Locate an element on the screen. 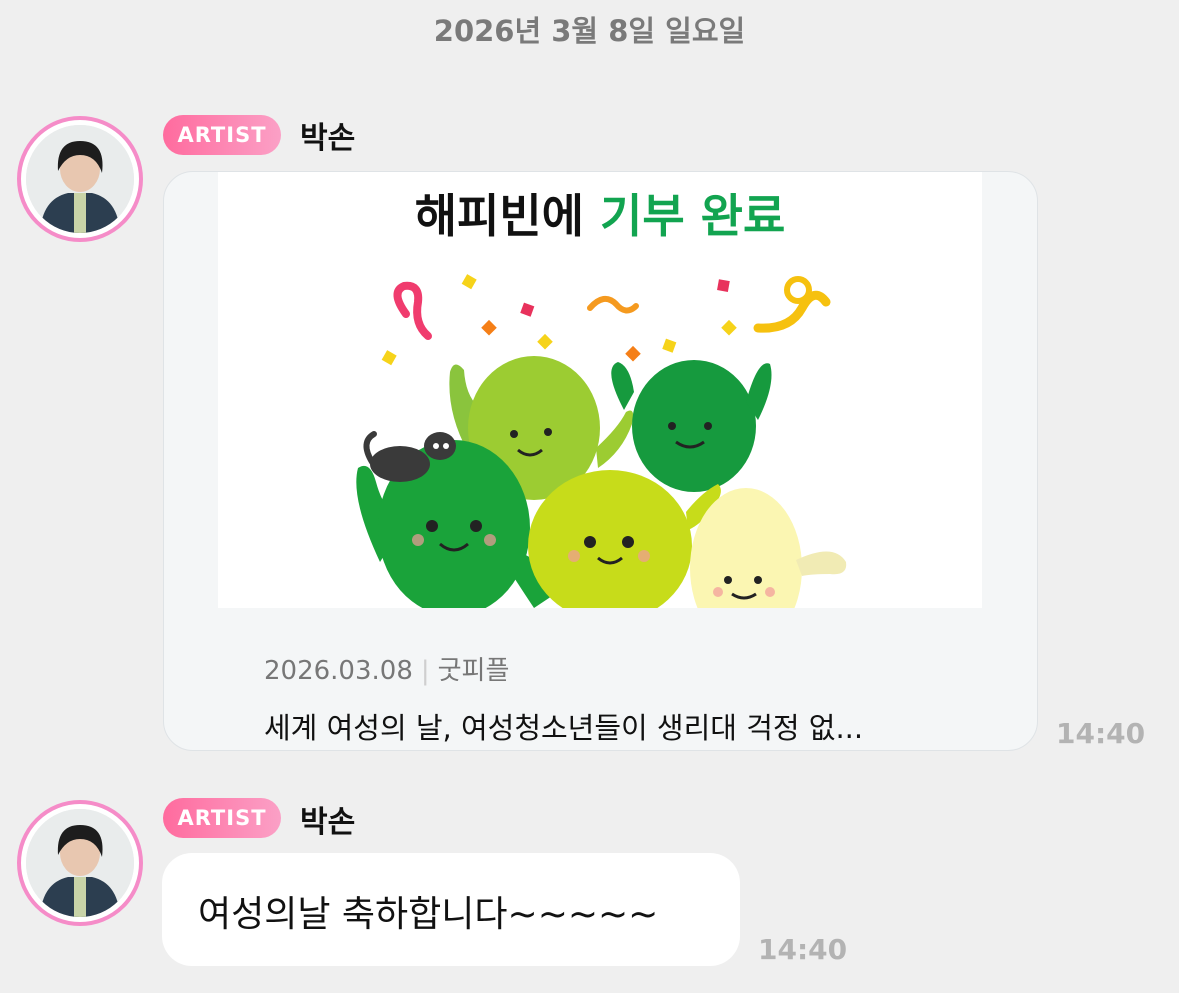 This screenshot has width=1179, height=993. card-source: 굿피플 is located at coordinates (473, 671).